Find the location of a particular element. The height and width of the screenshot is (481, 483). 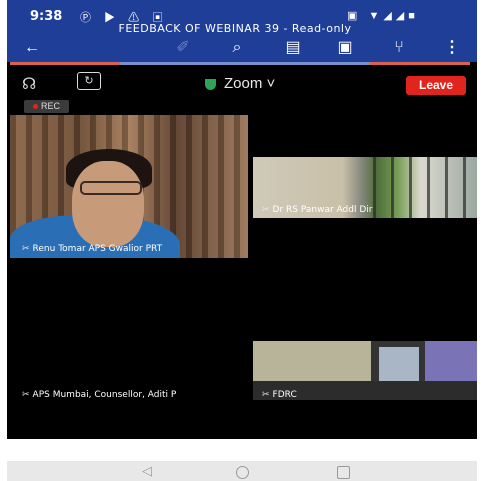

edit-pen-icon: ✐ is located at coordinates (183, 48).